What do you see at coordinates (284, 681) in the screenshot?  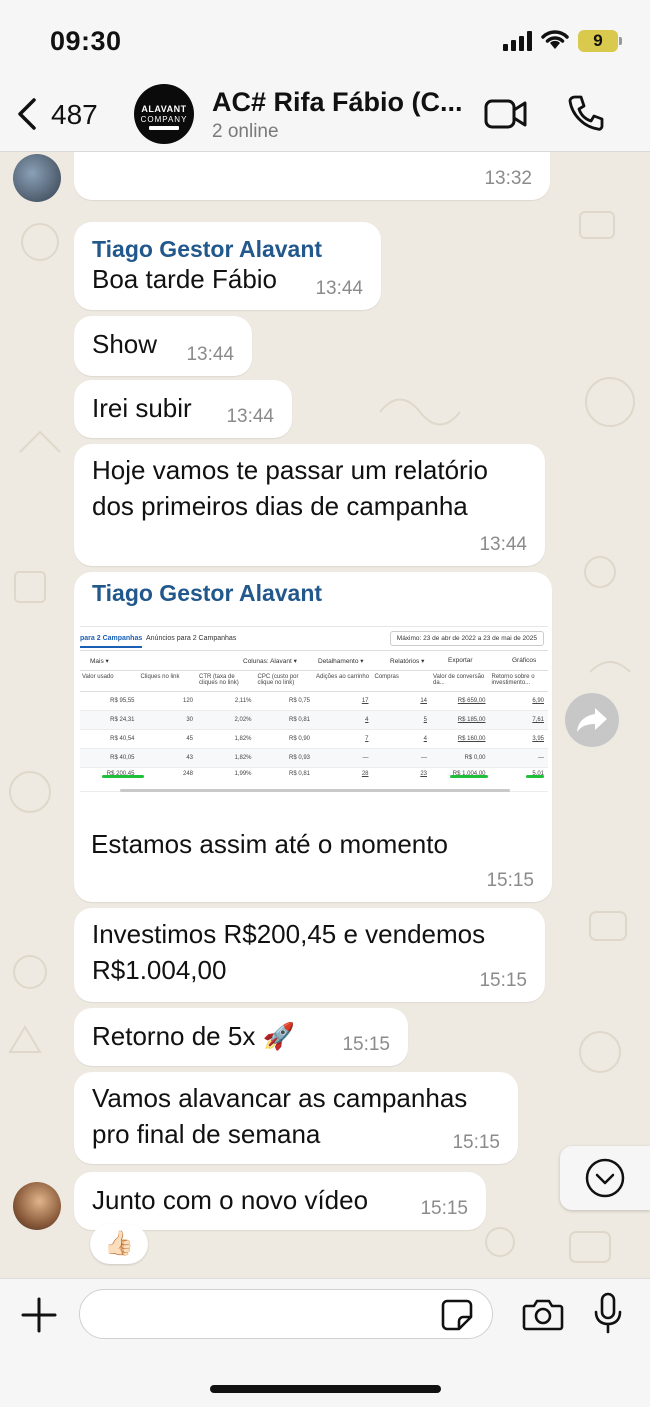 I see `report-col-header: CPC (custo por clique no link)` at bounding box center [284, 681].